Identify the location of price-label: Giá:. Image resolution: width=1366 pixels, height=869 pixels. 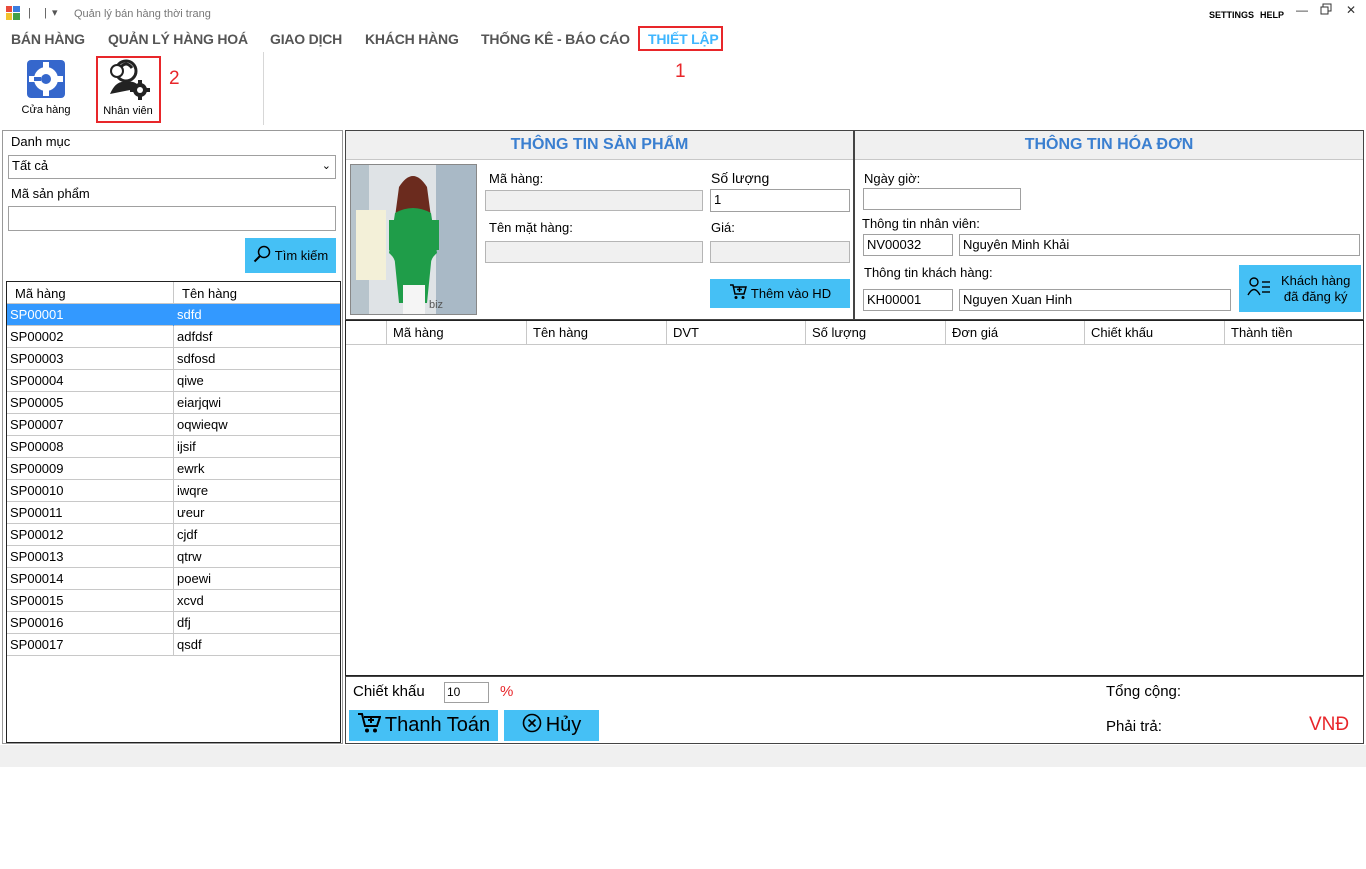
(723, 227).